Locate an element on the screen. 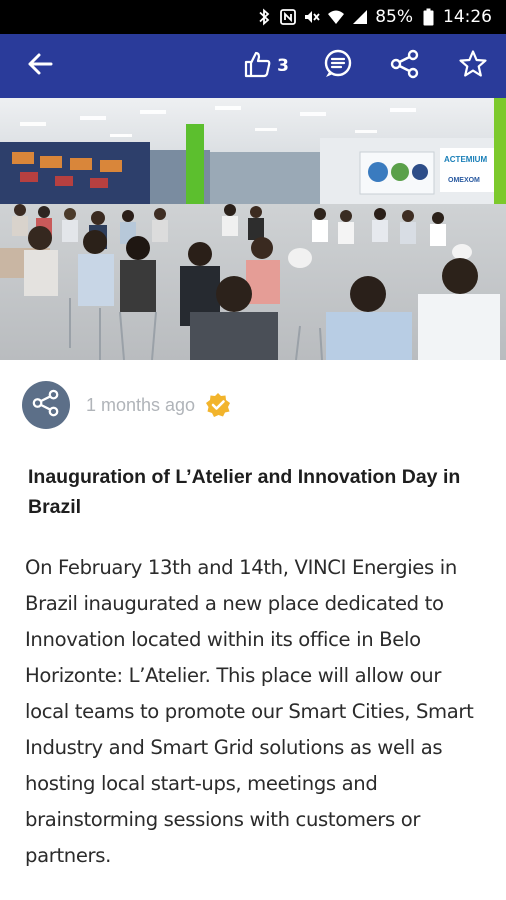  signal-icon is located at coordinates (360, 17).